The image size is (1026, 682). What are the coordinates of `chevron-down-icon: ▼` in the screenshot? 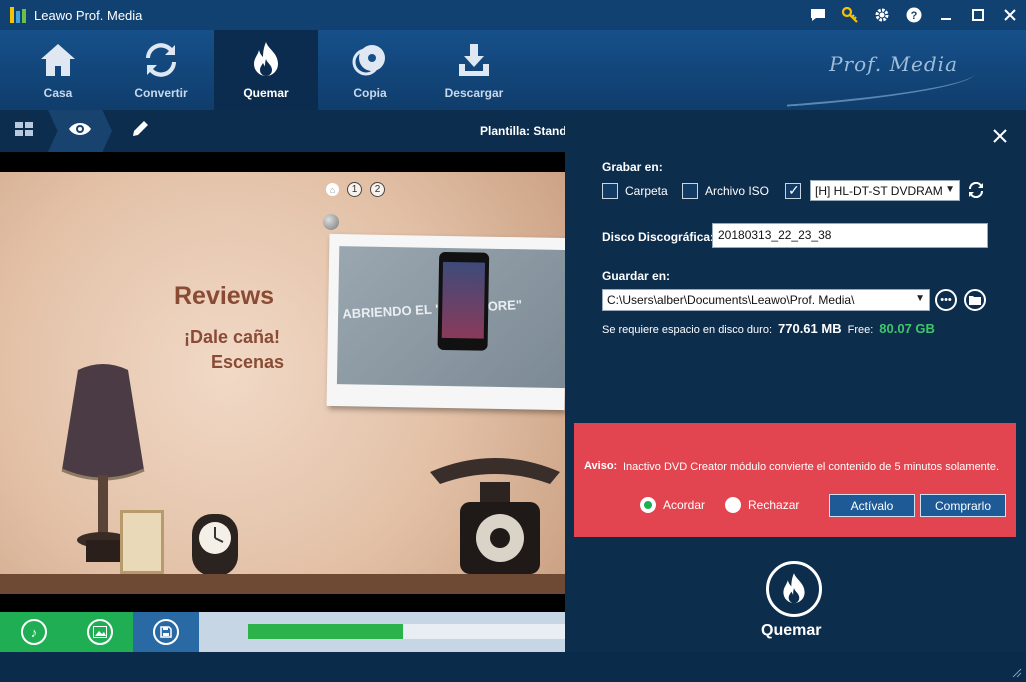 It's located at (950, 189).